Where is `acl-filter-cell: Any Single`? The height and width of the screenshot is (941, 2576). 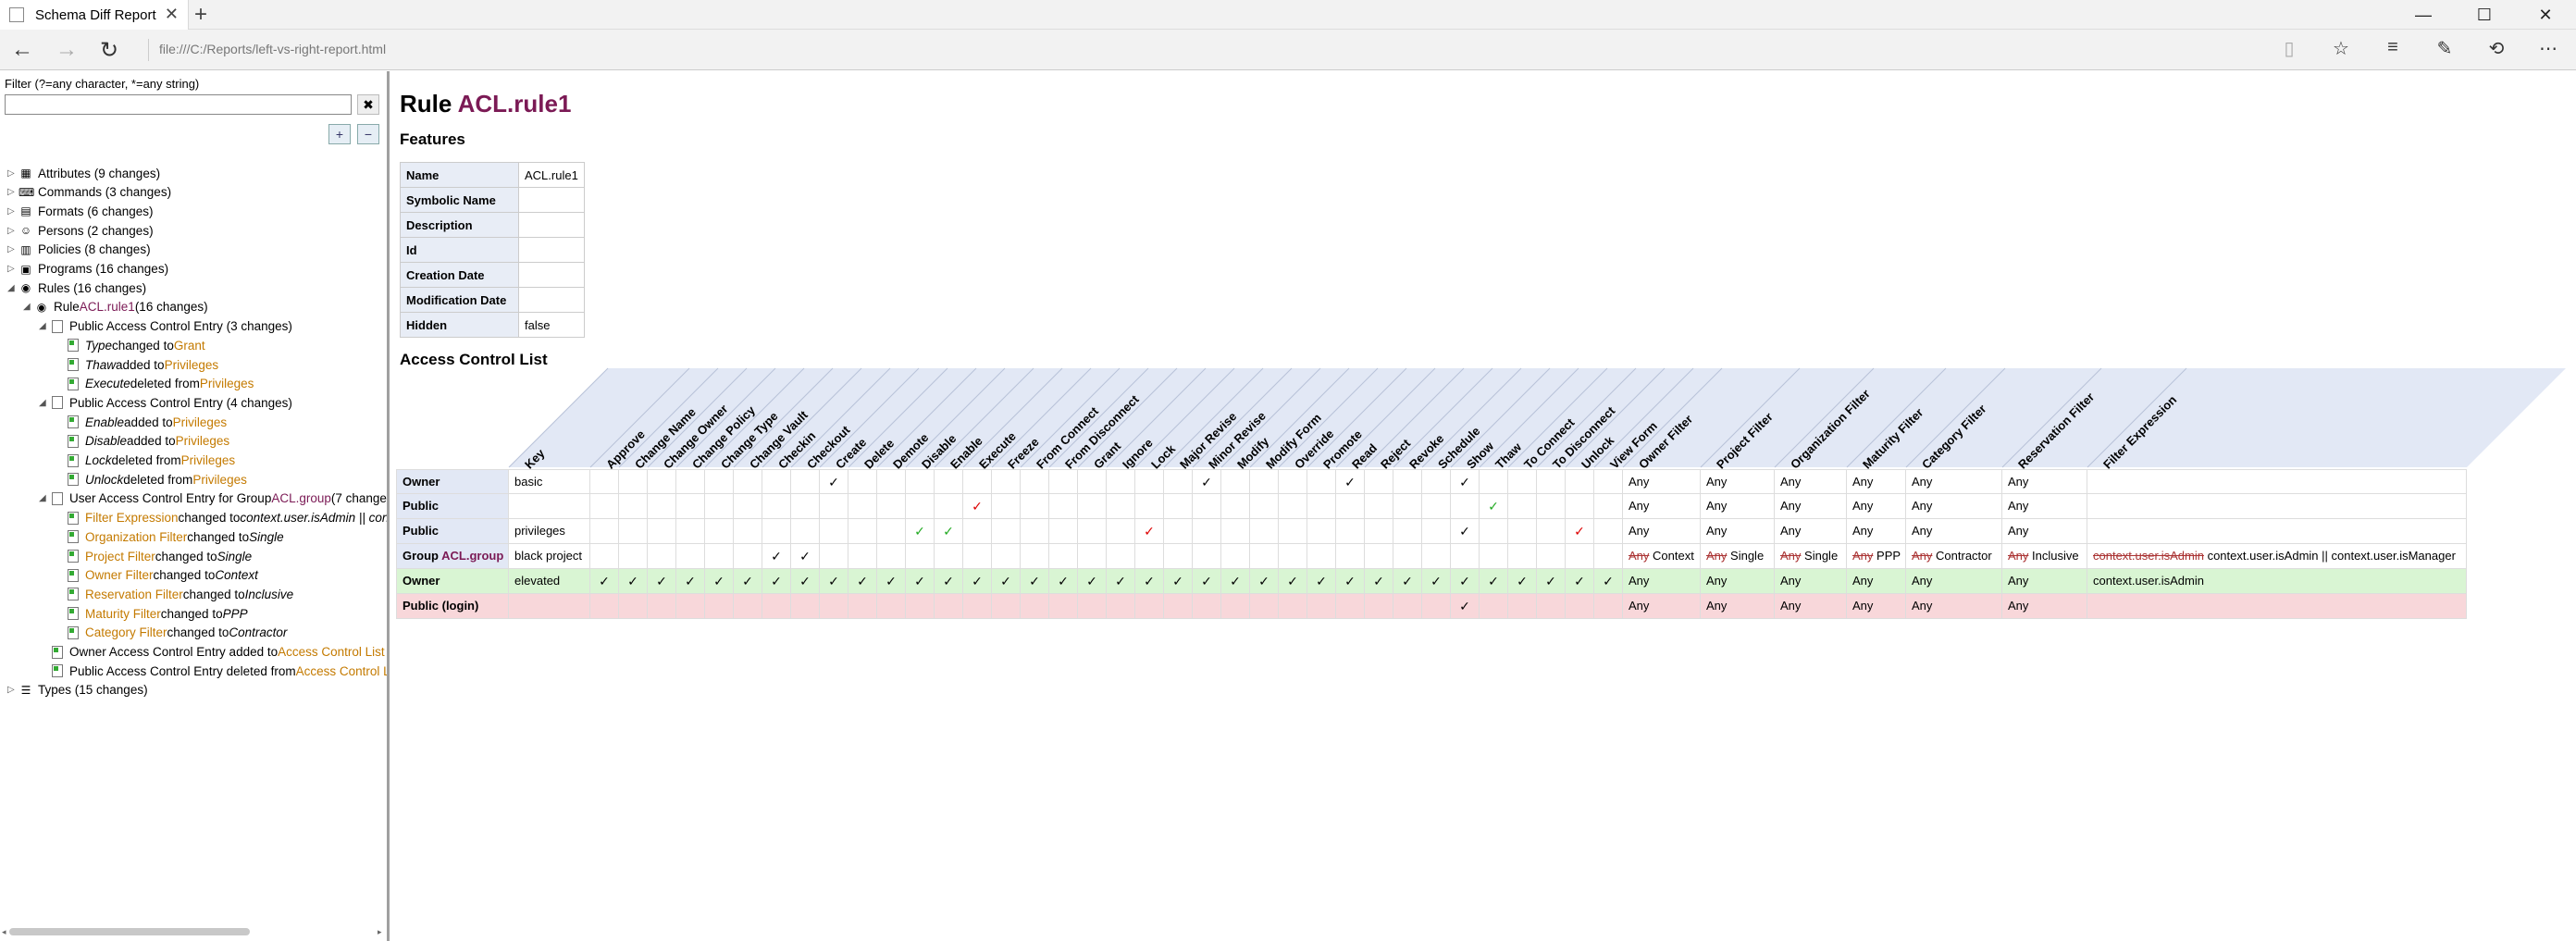
acl-filter-cell: Any Single is located at coordinates (1811, 556).